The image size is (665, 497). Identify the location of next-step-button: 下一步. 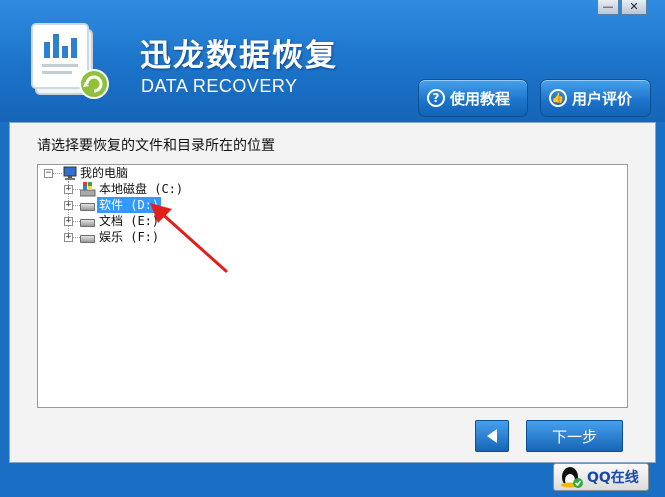
(574, 436).